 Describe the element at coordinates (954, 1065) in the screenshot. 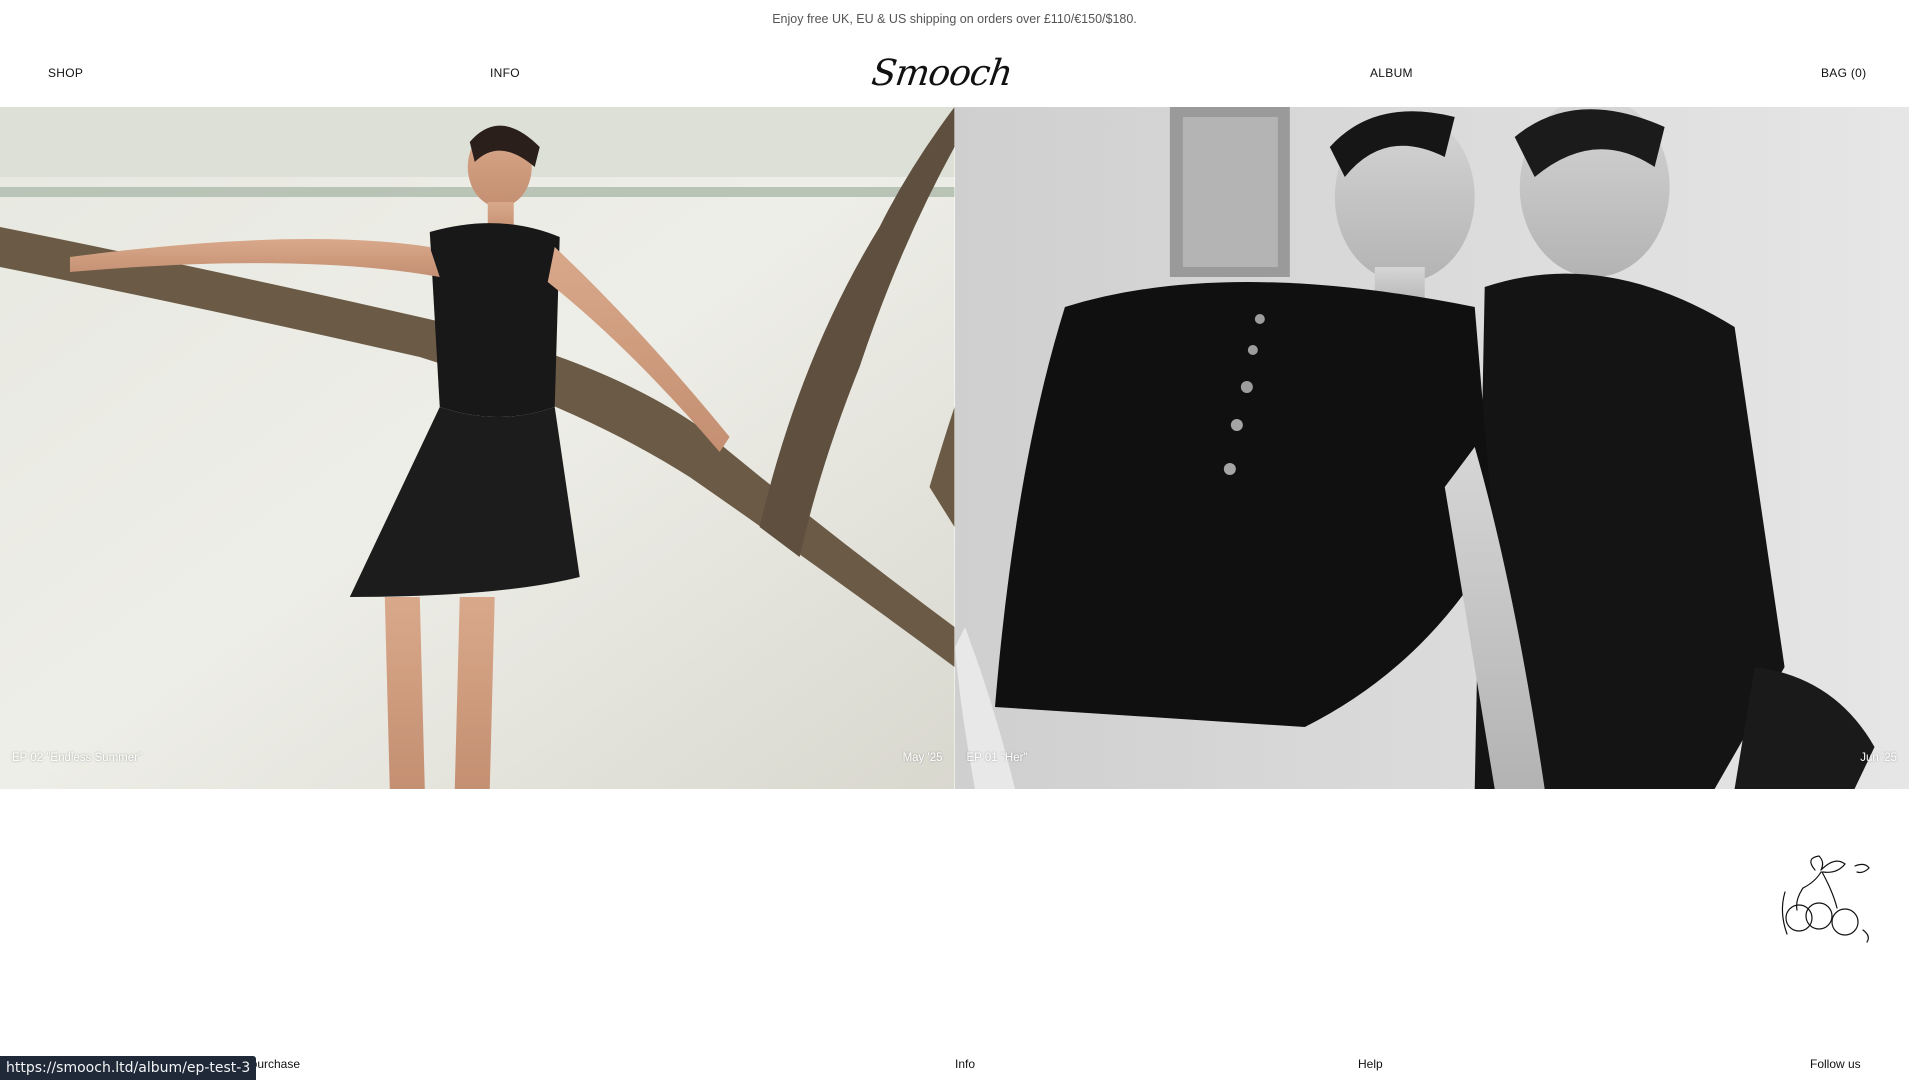

I see `site-footer: st purchase Info Help Follow us` at that location.